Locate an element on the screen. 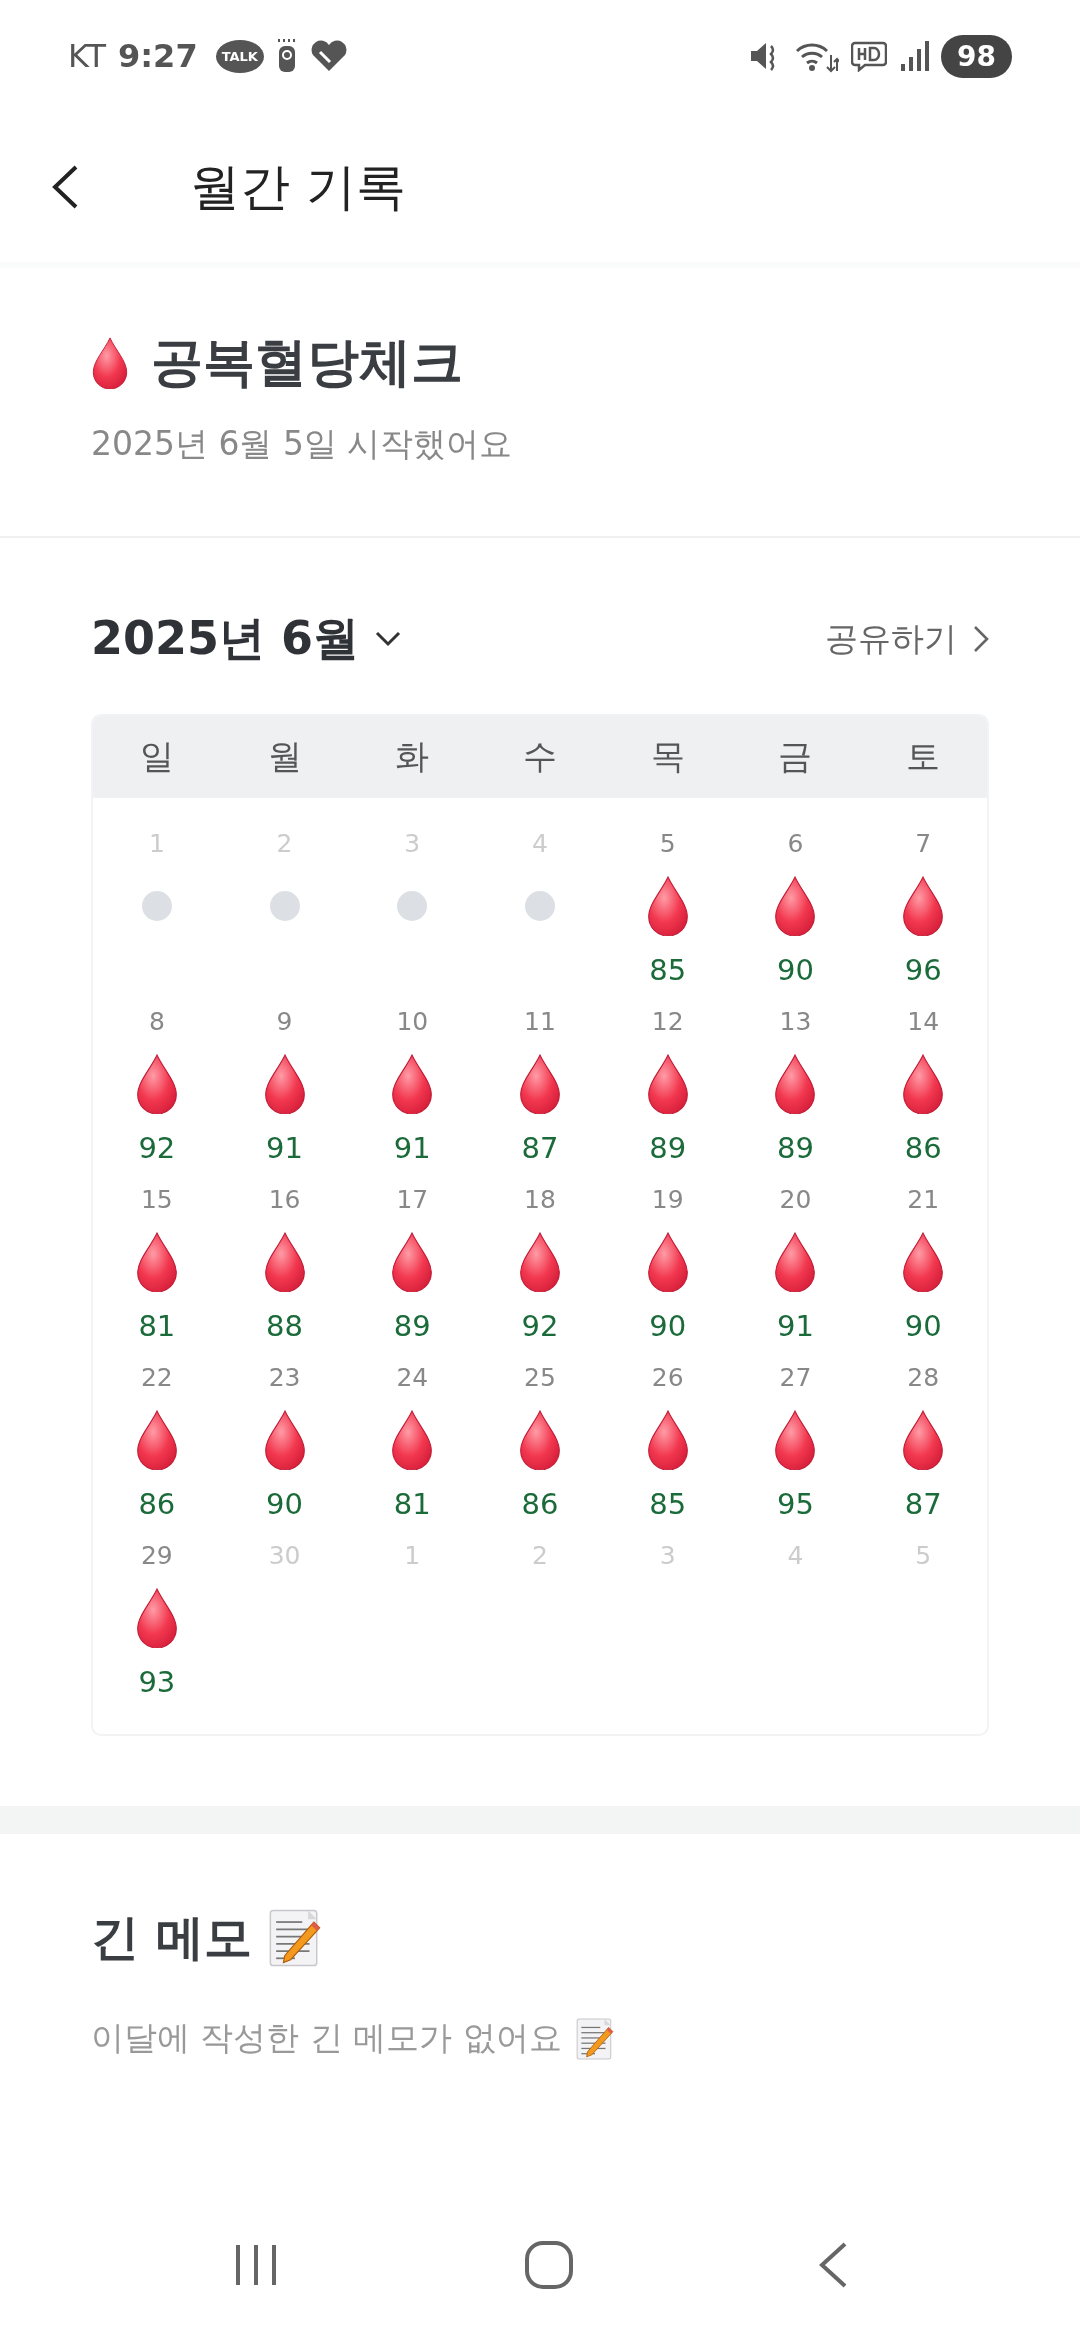 The height and width of the screenshot is (2340, 1080). day-number: 14 is located at coordinates (923, 1022).